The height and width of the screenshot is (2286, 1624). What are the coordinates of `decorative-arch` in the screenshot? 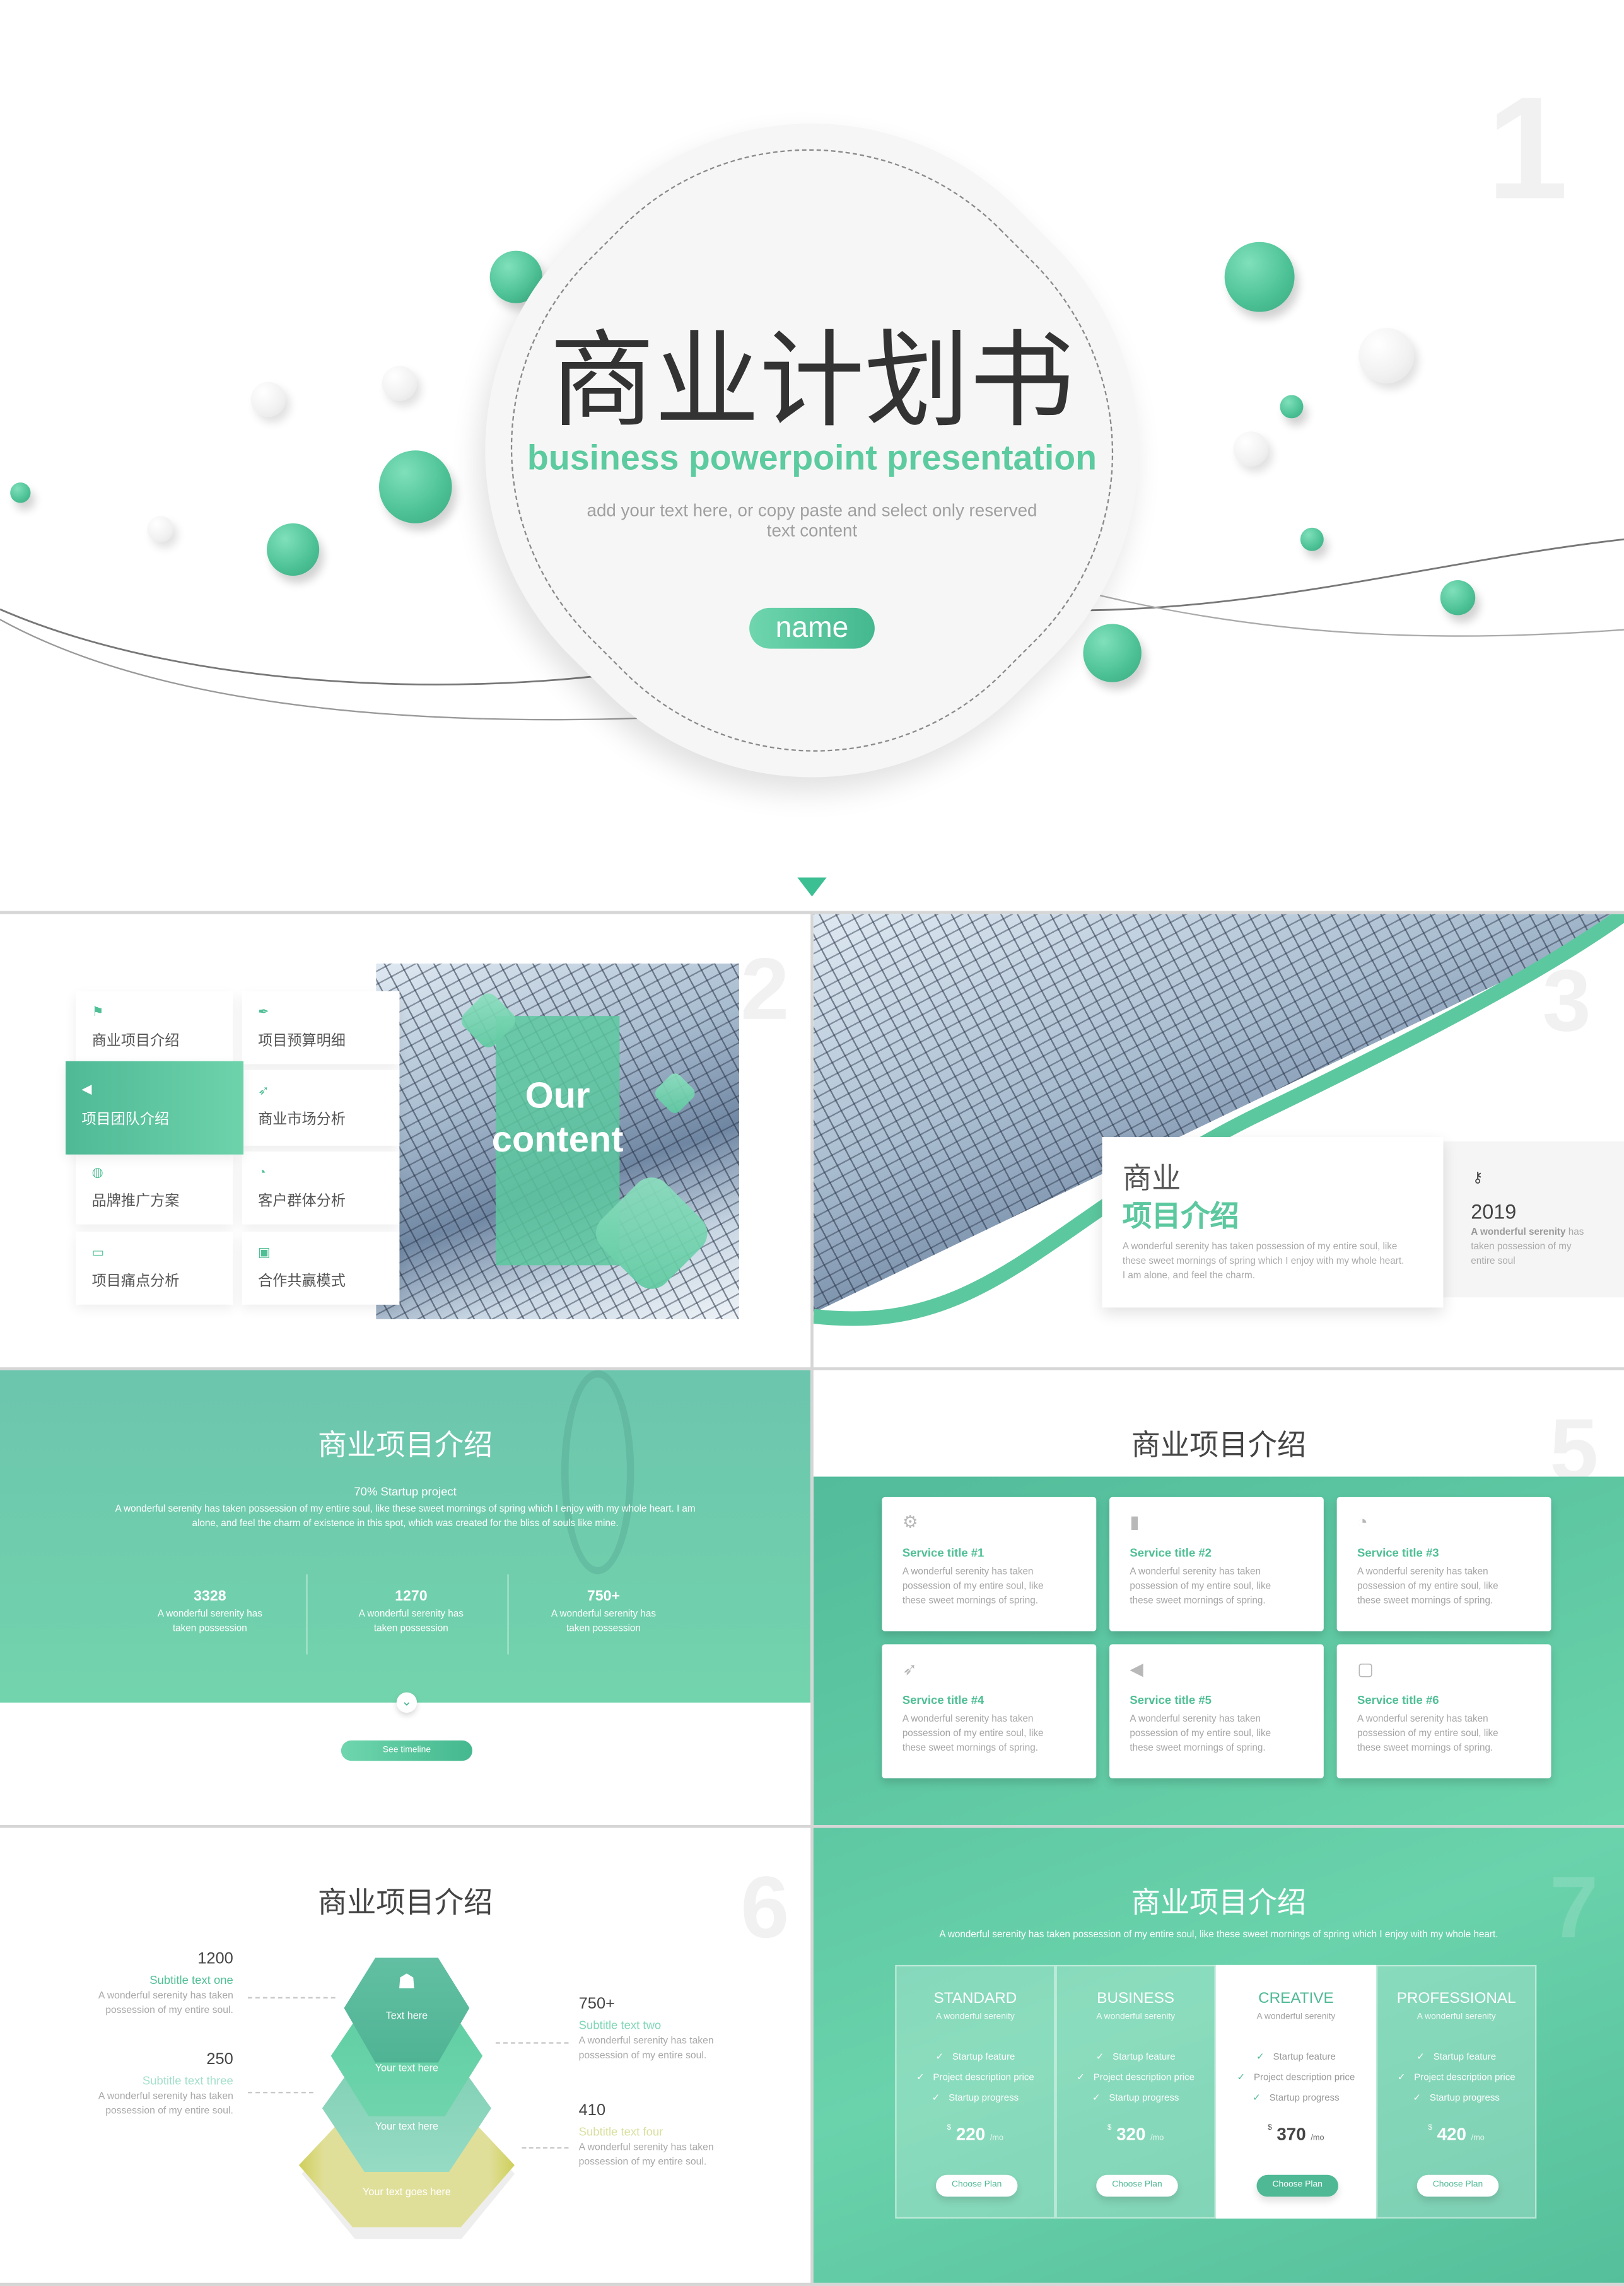 It's located at (598, 1472).